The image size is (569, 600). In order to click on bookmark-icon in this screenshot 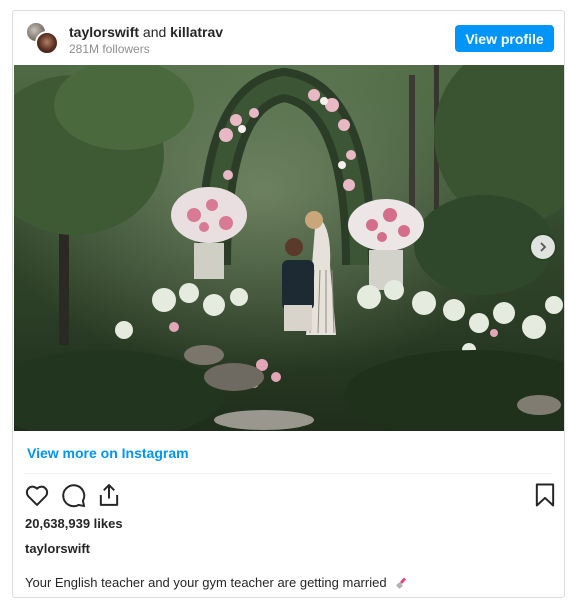, I will do `click(545, 495)`.